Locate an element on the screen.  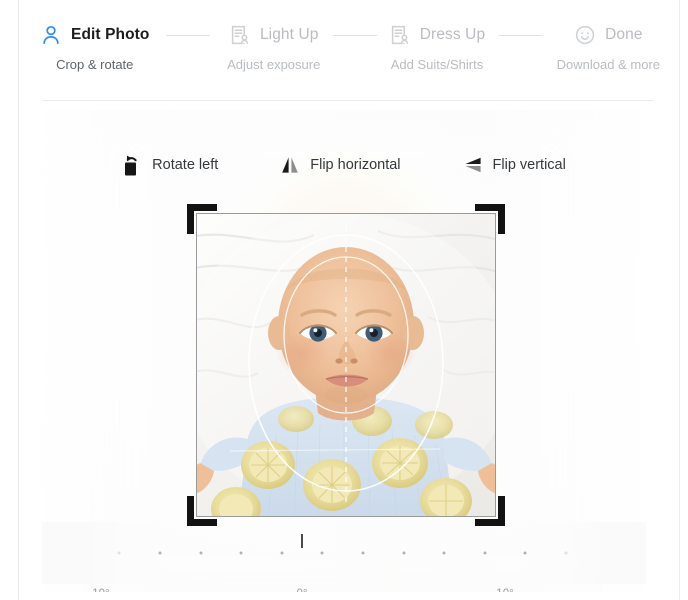
step-light-up: Light Up Adjust exposure is located at coordinates (273, 47).